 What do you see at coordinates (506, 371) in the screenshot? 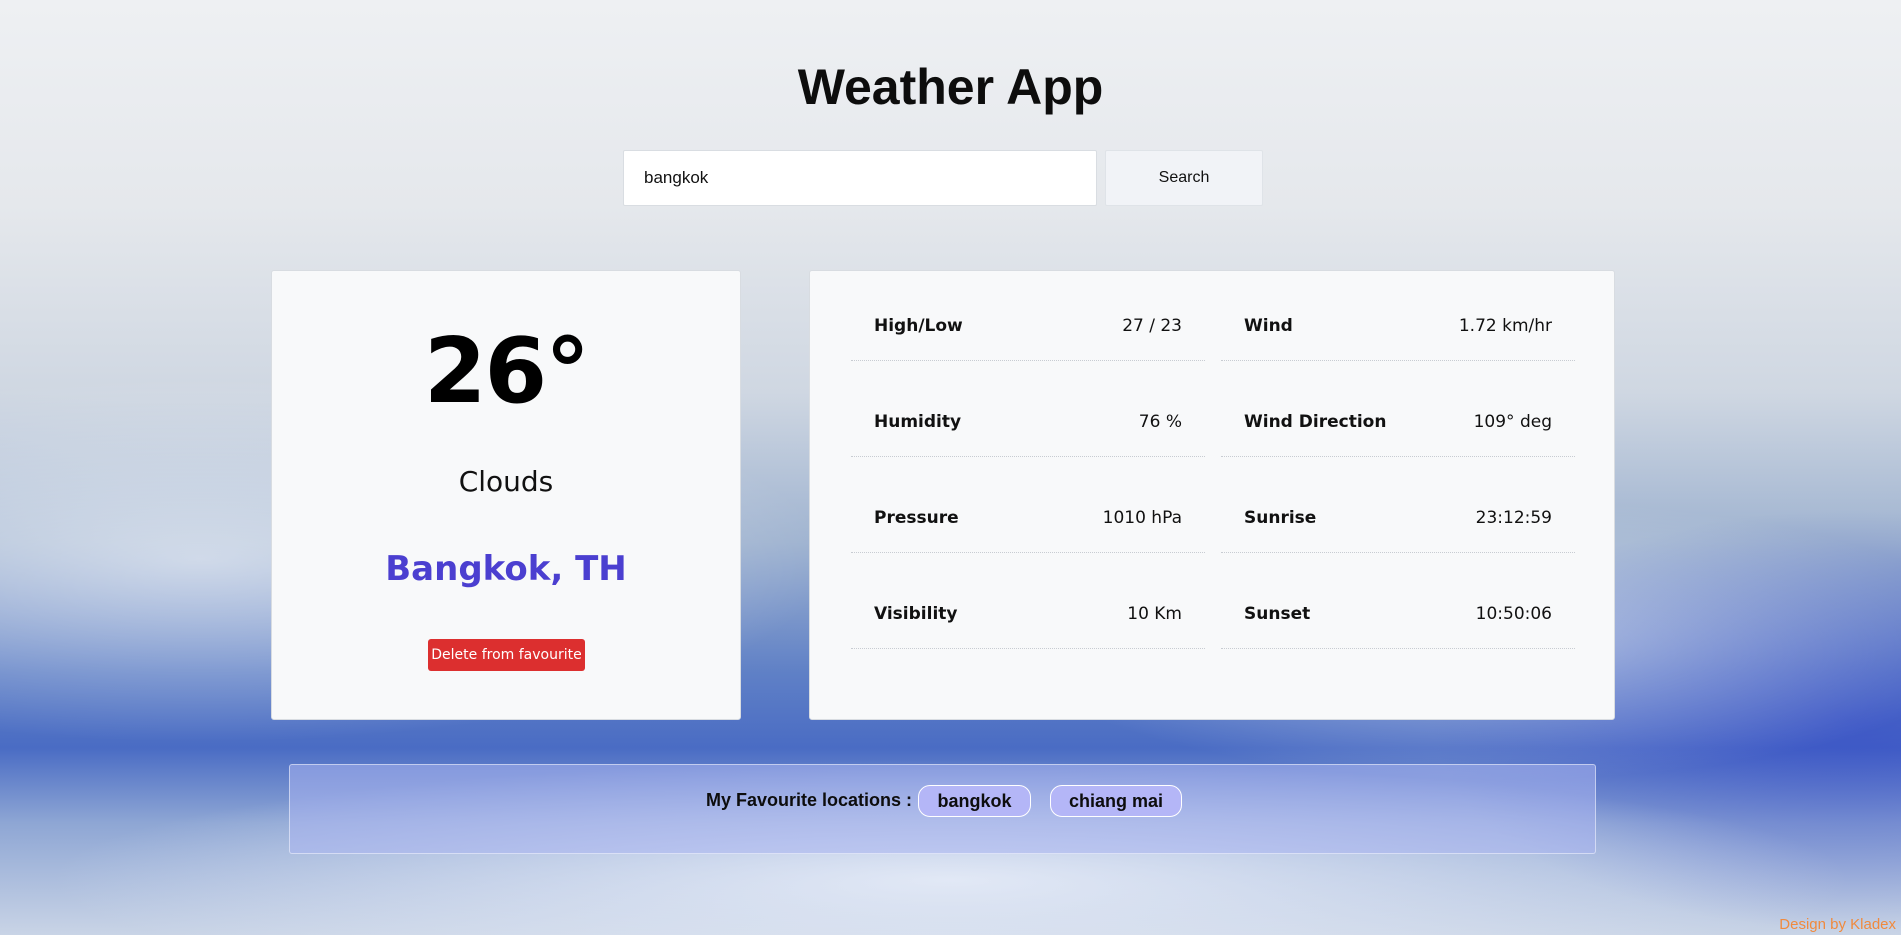
I see `current-temperature: 26°` at bounding box center [506, 371].